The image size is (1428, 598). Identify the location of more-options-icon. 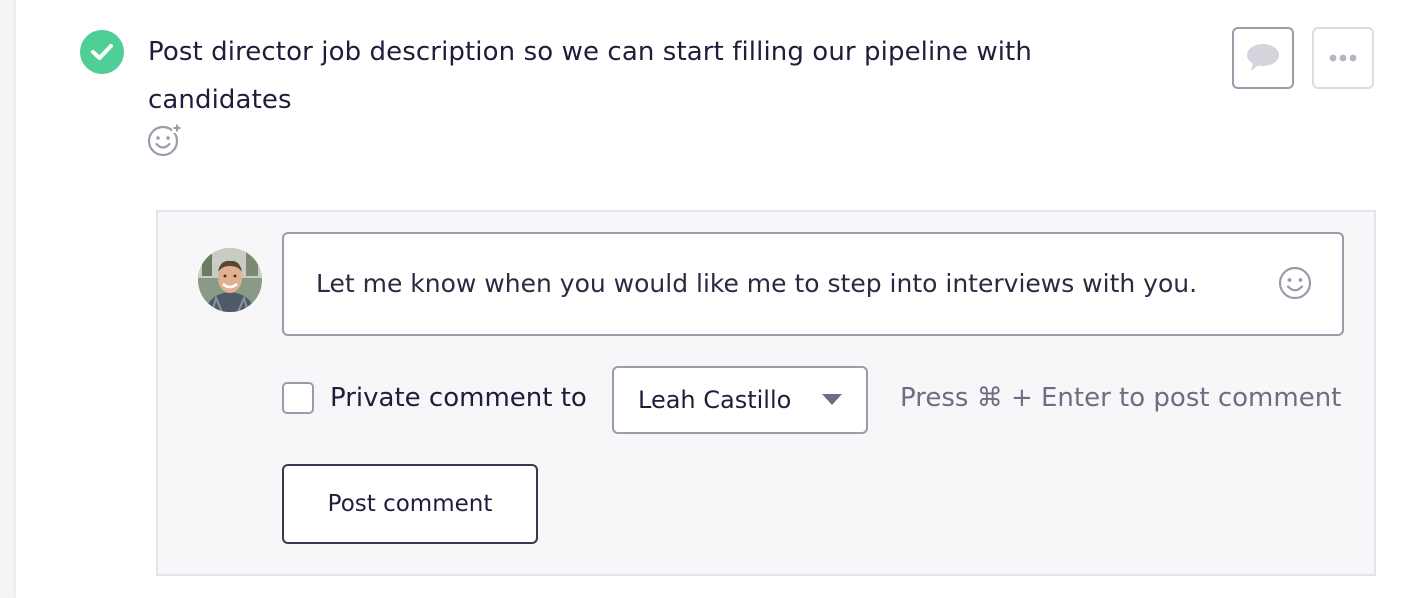
(1343, 58).